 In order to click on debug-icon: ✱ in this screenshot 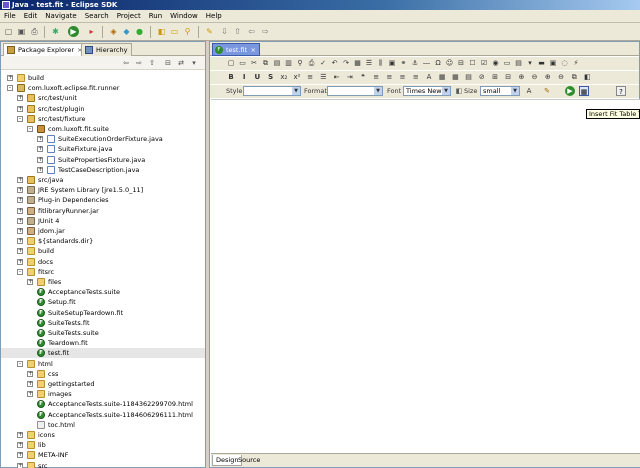, I will do `click(55, 31)`.